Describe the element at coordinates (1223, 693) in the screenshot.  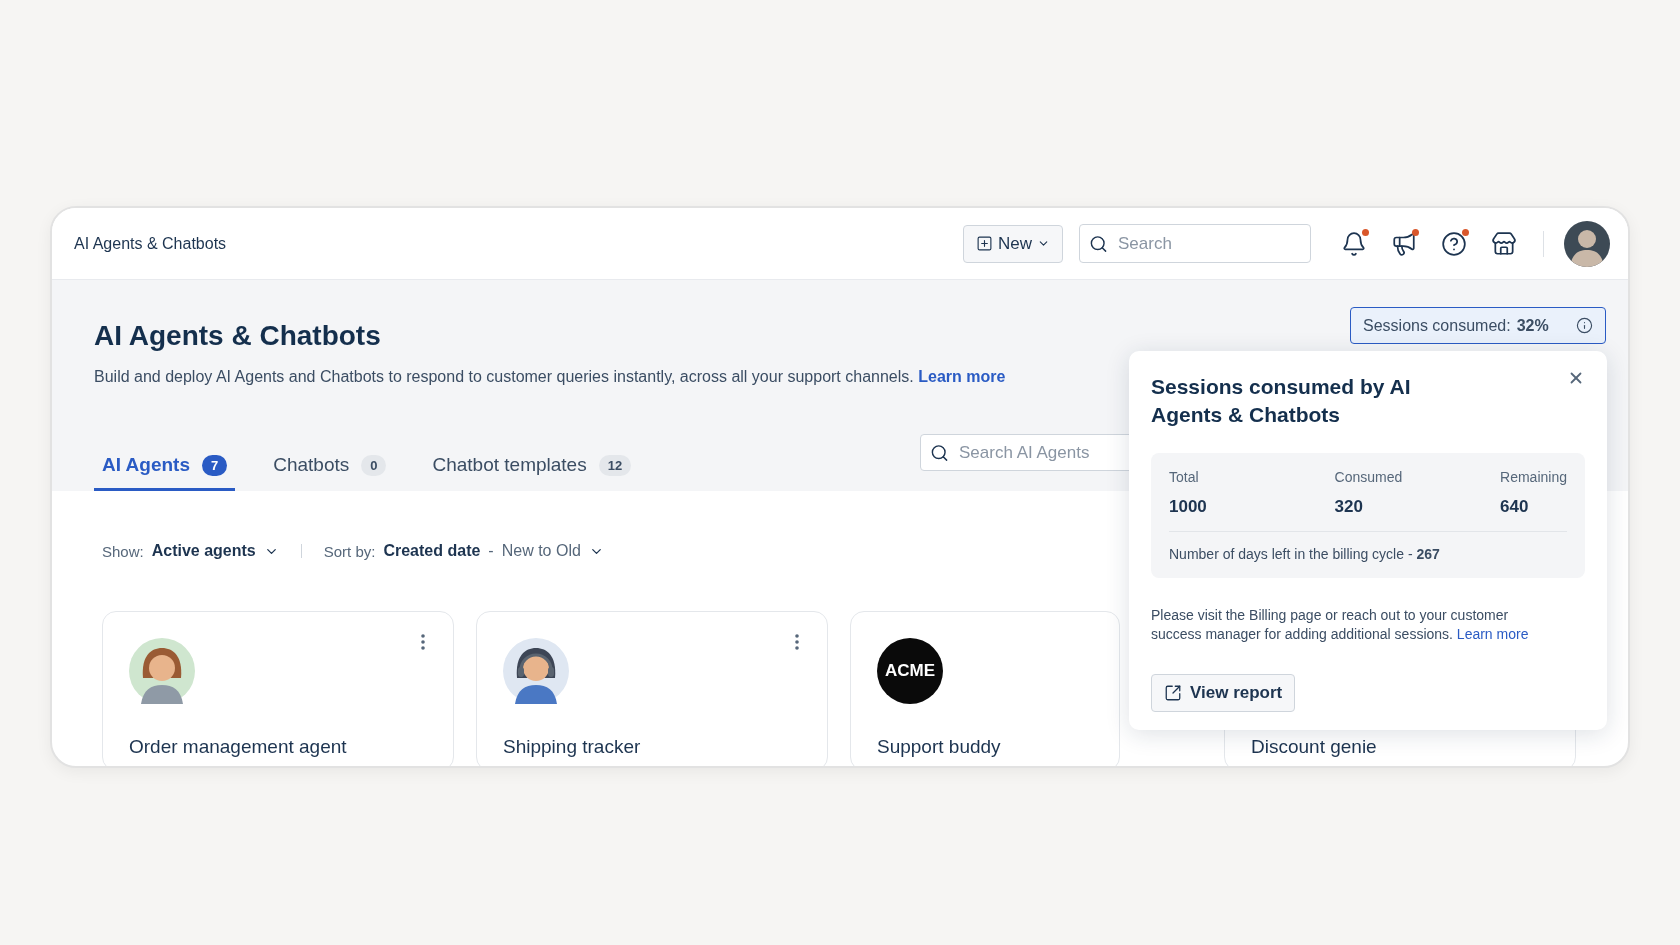
I see `view-report-button: View report` at that location.